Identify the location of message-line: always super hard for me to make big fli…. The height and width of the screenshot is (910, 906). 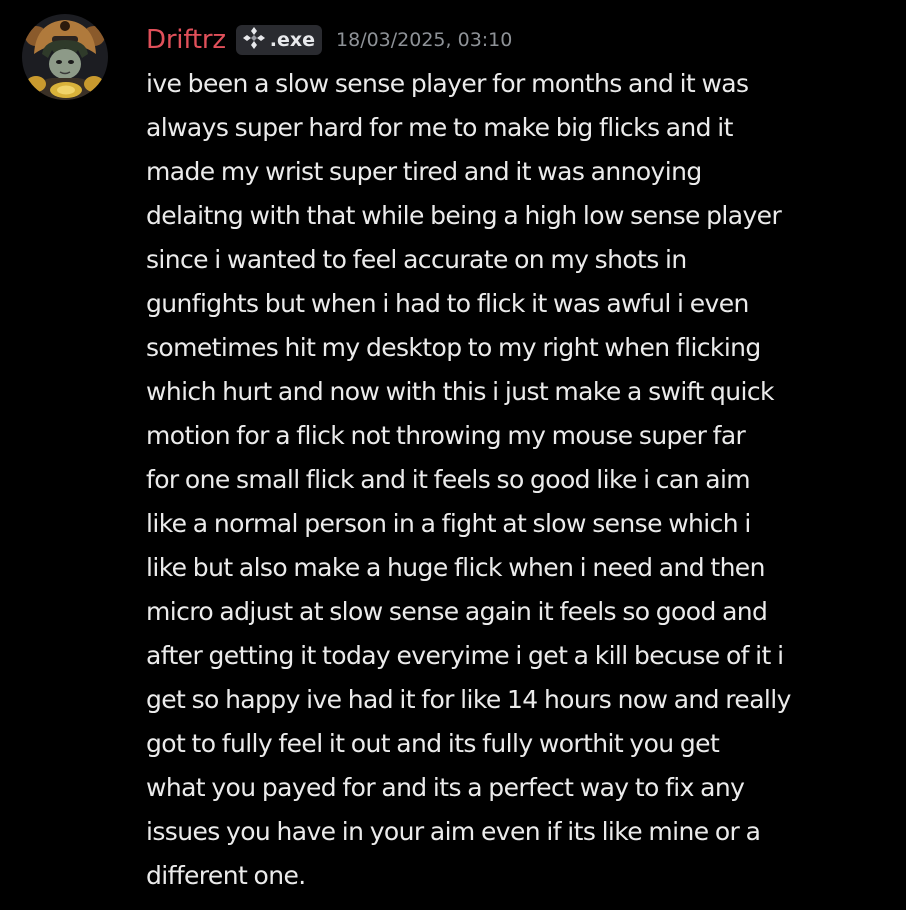
(439, 127).